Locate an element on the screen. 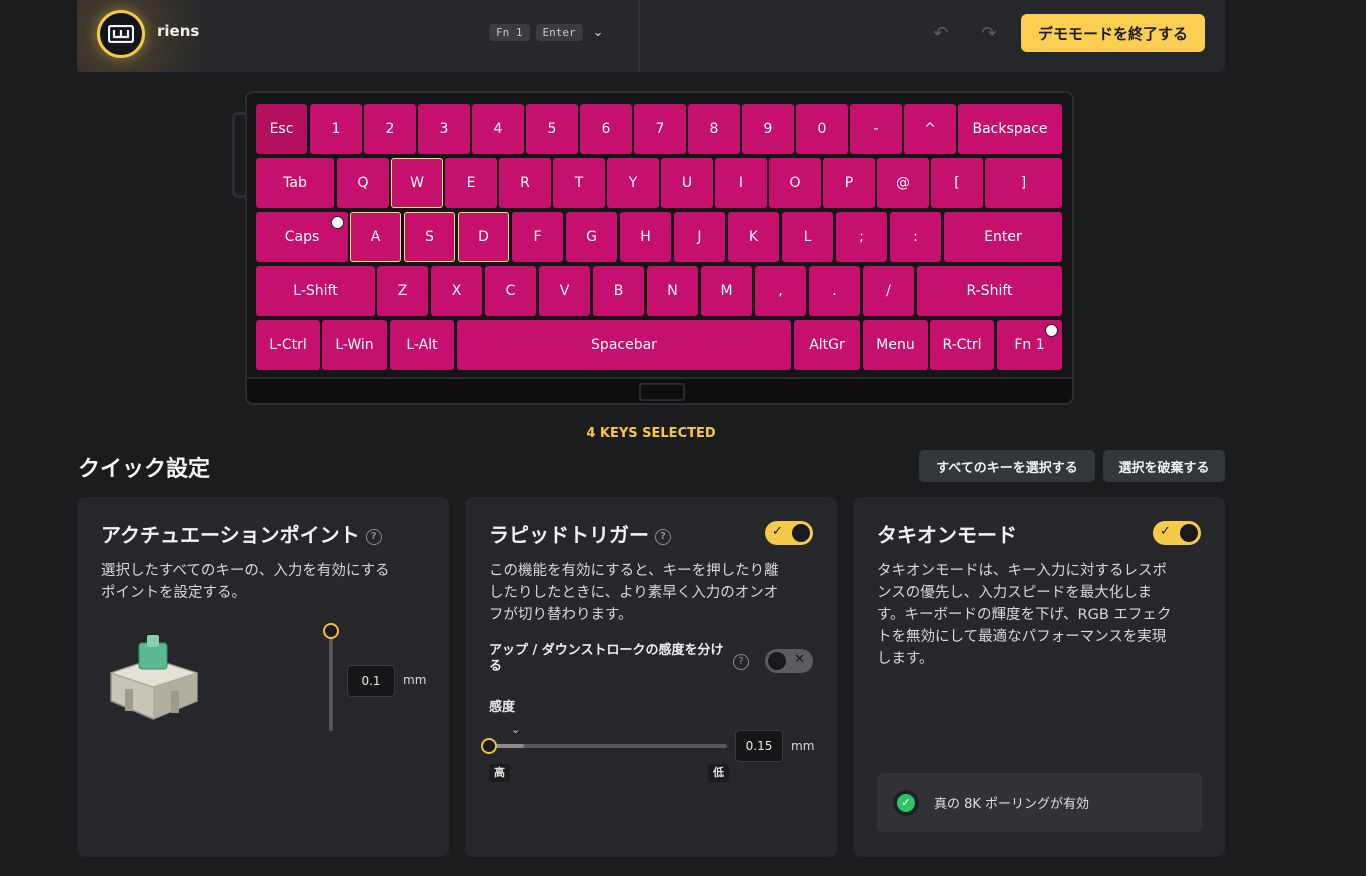 The image size is (1366, 876). key-5: 5 is located at coordinates (552, 129).